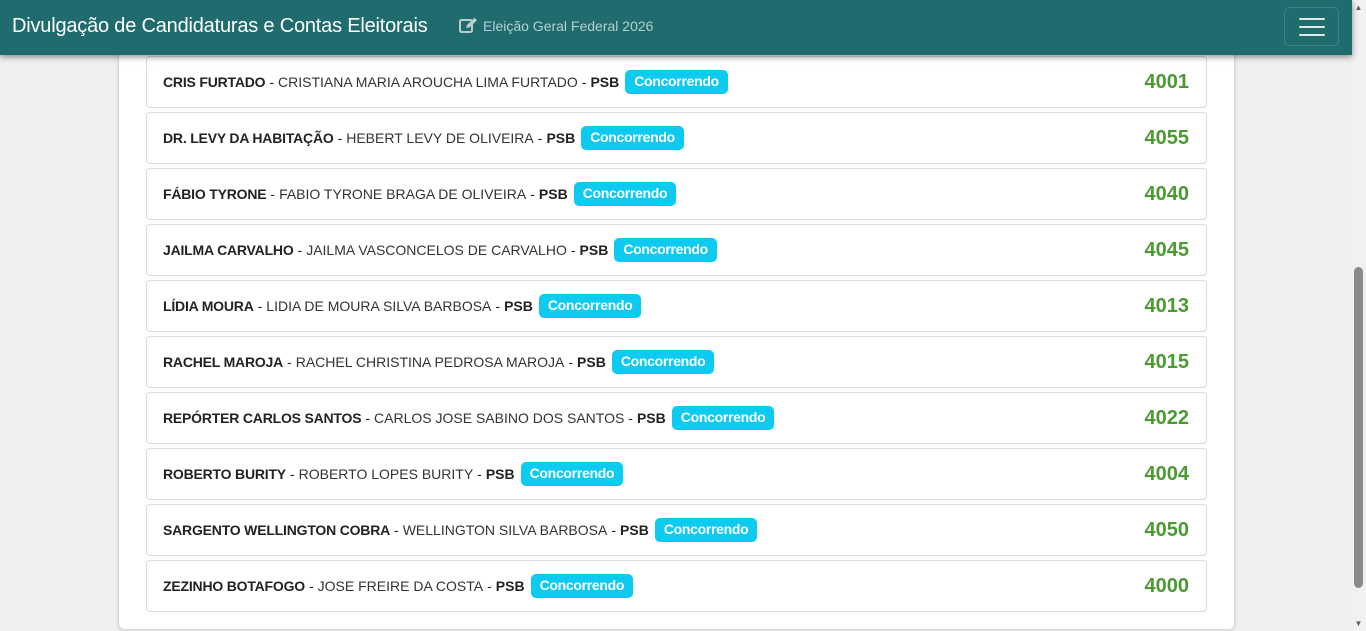  What do you see at coordinates (1311, 18) in the screenshot?
I see `hamburger-menu-icon` at bounding box center [1311, 18].